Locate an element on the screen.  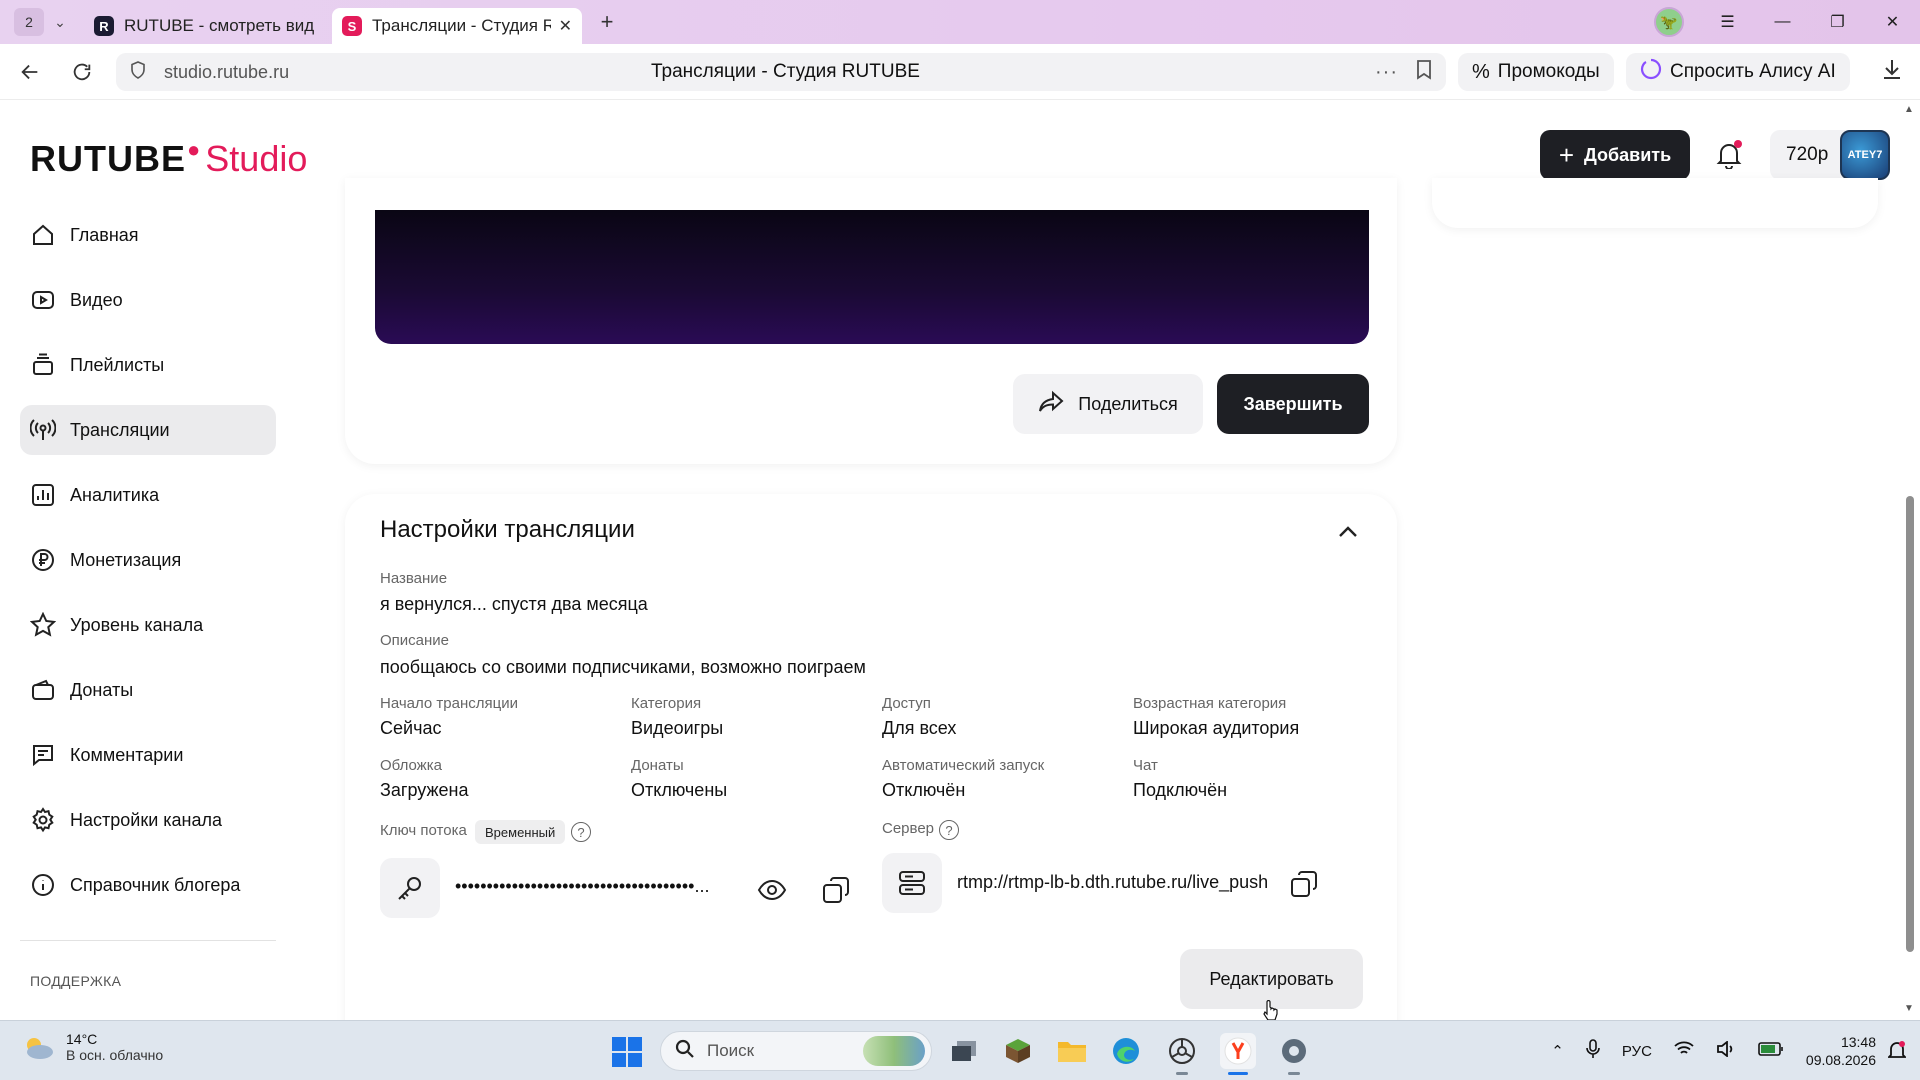
sidebar-item-blogger-guide: Справочник блогера is located at coordinates (148, 885).